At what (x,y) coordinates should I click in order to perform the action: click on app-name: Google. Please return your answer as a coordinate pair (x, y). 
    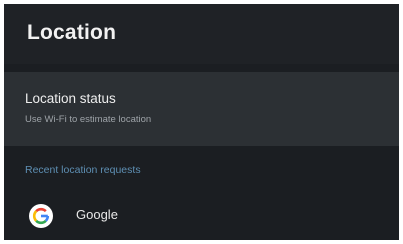
    Looking at the image, I should click on (97, 214).